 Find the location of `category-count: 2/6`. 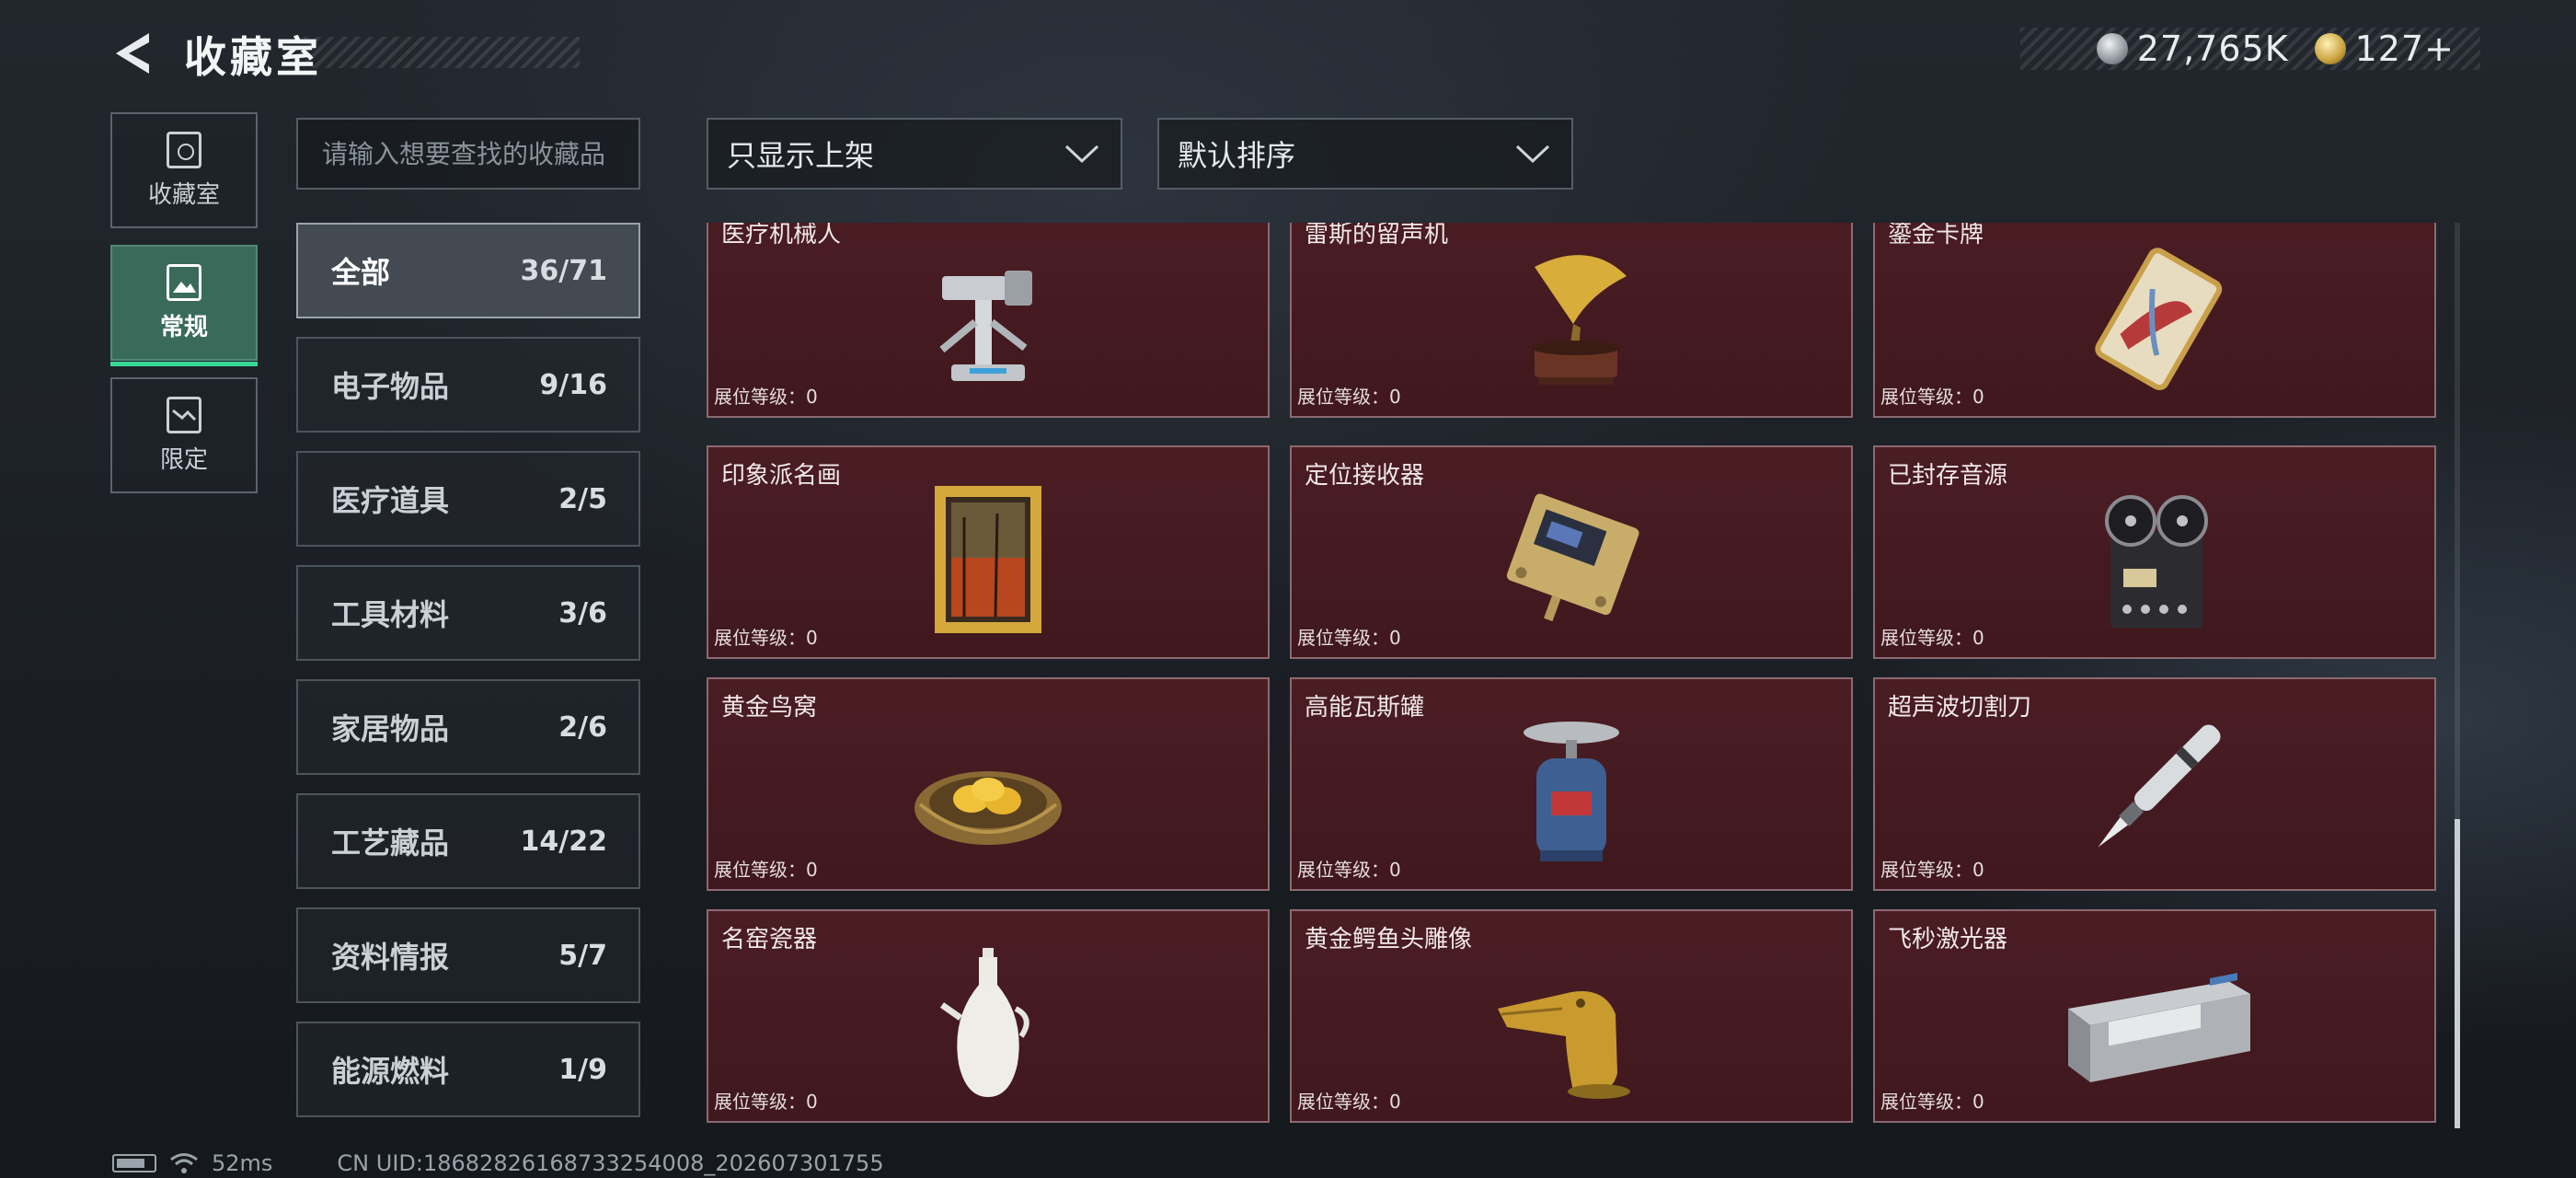

category-count: 2/6 is located at coordinates (582, 727).